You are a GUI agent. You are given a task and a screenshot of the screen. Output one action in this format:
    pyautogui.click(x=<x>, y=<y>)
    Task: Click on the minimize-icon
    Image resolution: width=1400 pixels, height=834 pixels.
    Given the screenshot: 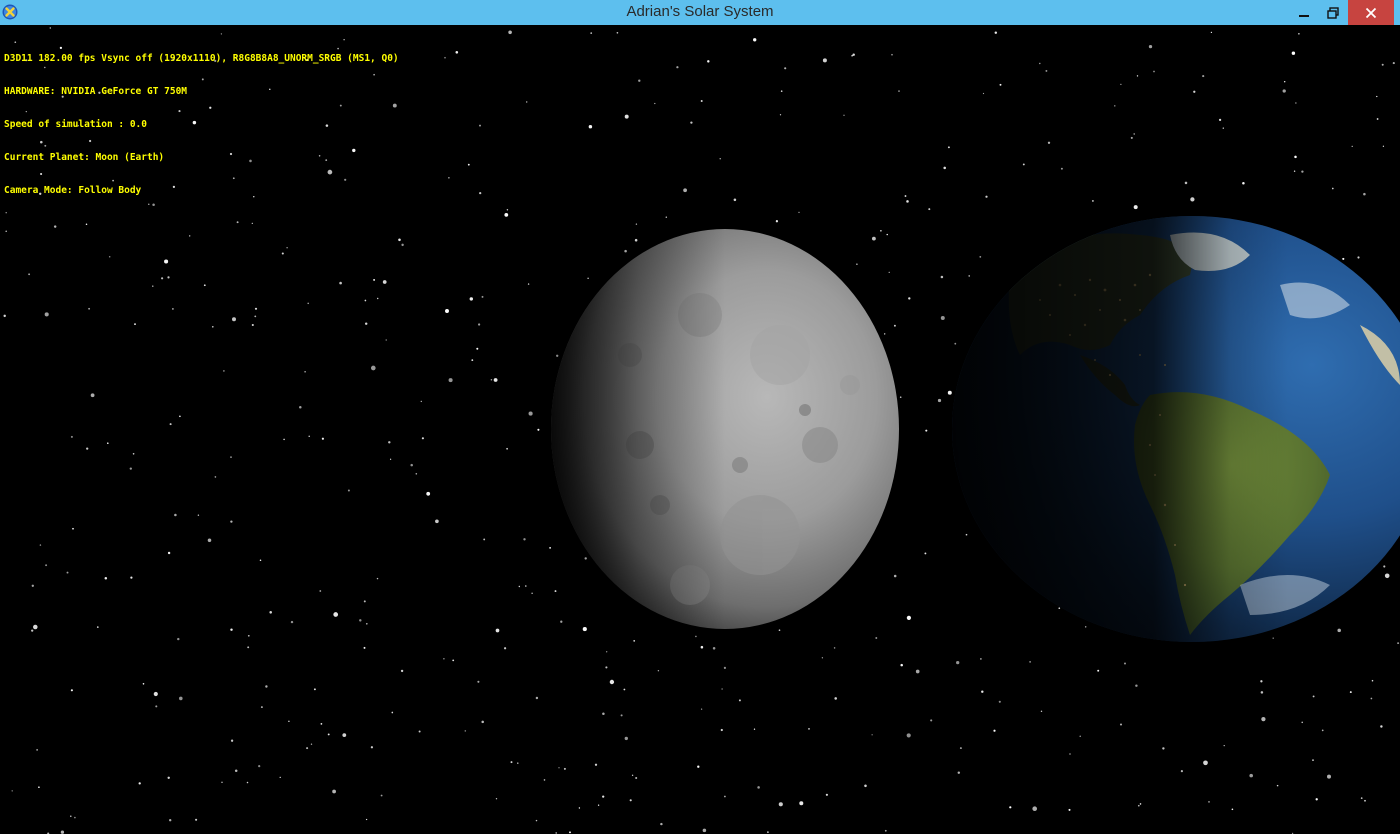 What is the action you would take?
    pyautogui.click(x=1304, y=15)
    